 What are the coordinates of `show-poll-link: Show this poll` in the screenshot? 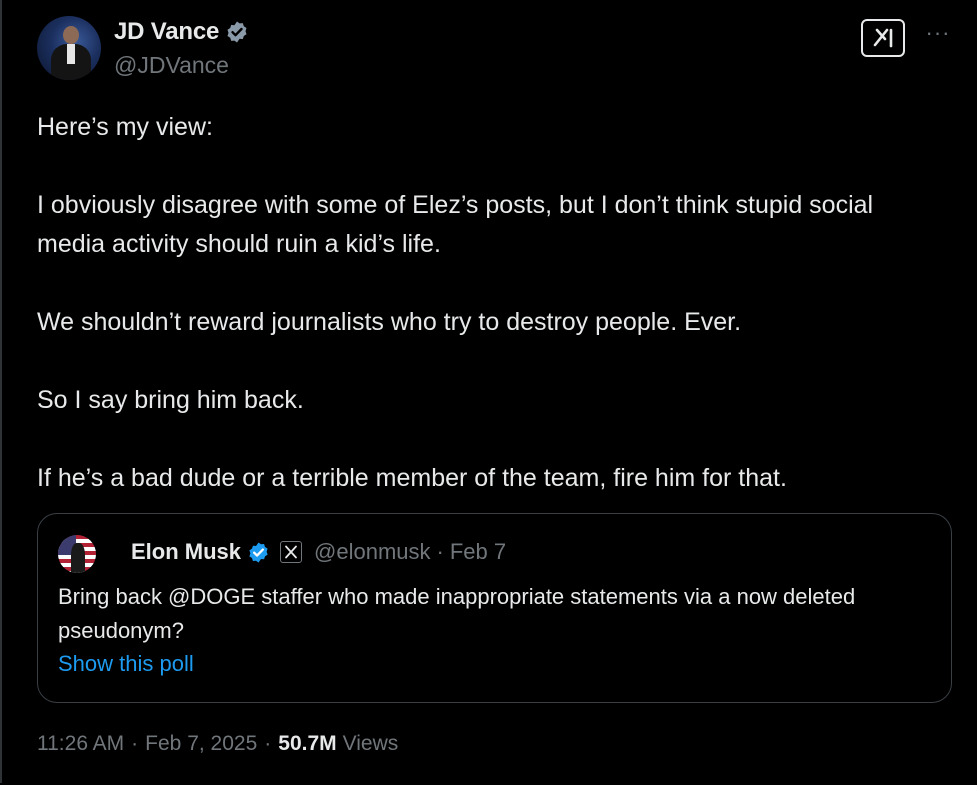 It's located at (126, 664).